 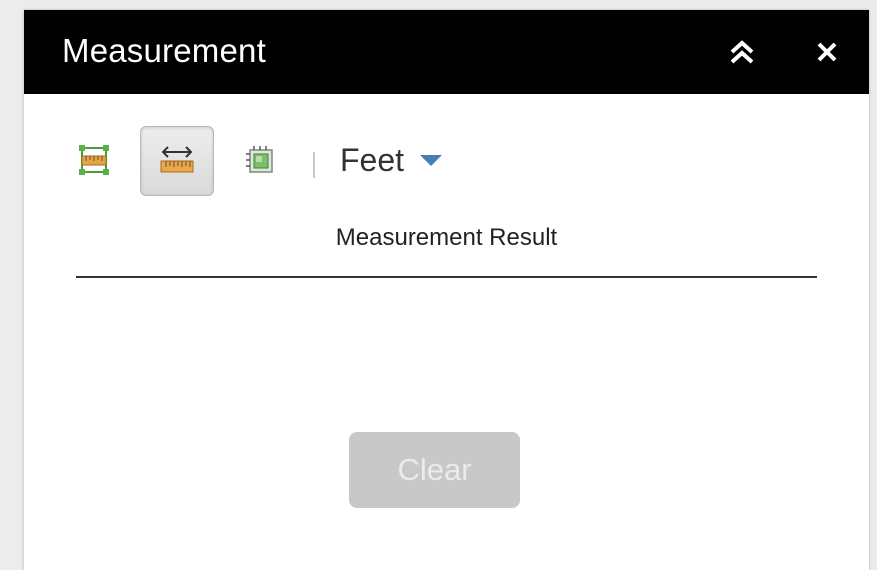 I want to click on location-tool-button, so click(x=260, y=160).